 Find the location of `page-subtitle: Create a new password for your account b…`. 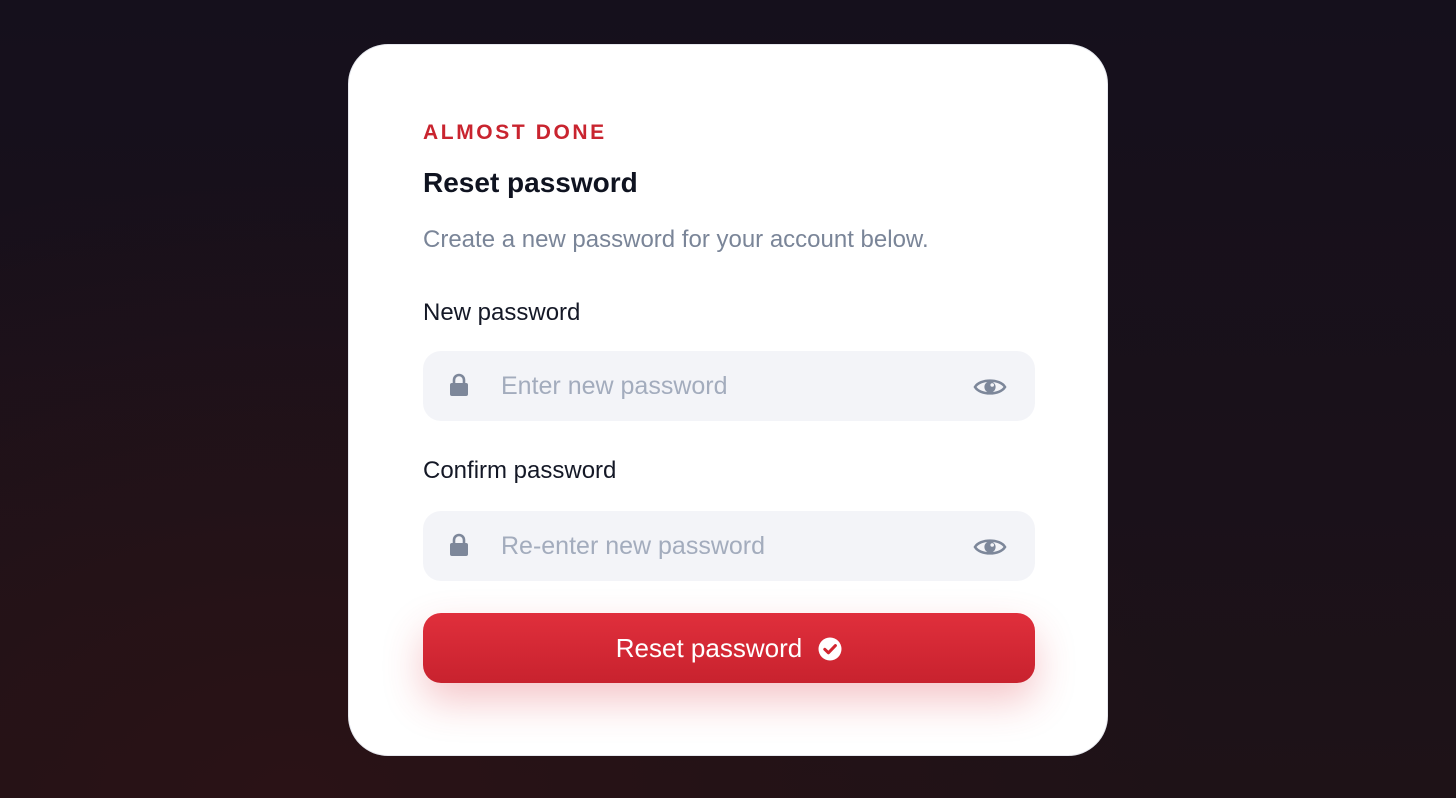

page-subtitle: Create a new password for your account b… is located at coordinates (676, 239).